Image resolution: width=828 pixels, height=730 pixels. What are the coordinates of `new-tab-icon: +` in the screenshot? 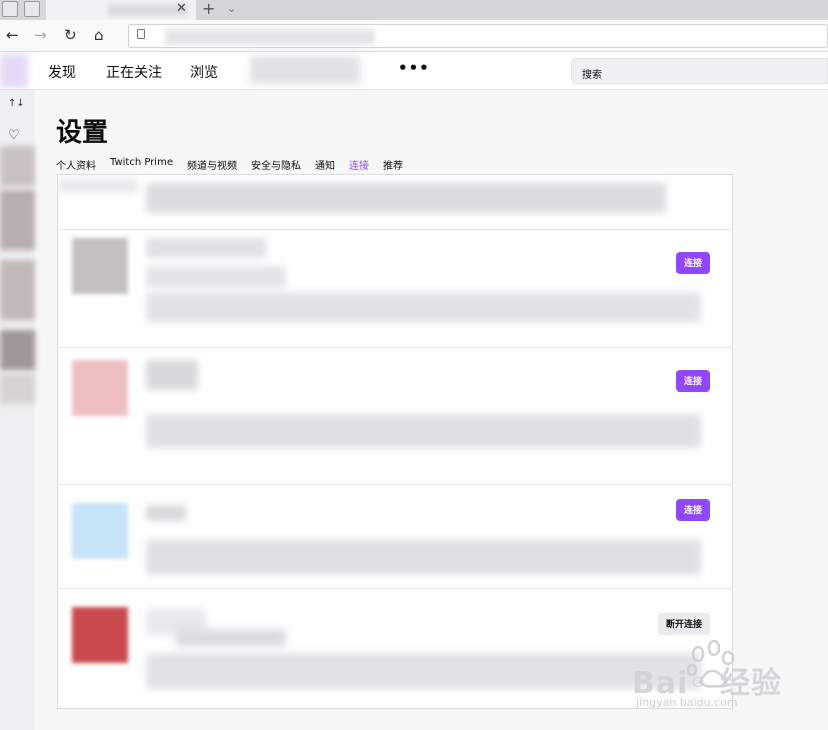 It's located at (208, 9).